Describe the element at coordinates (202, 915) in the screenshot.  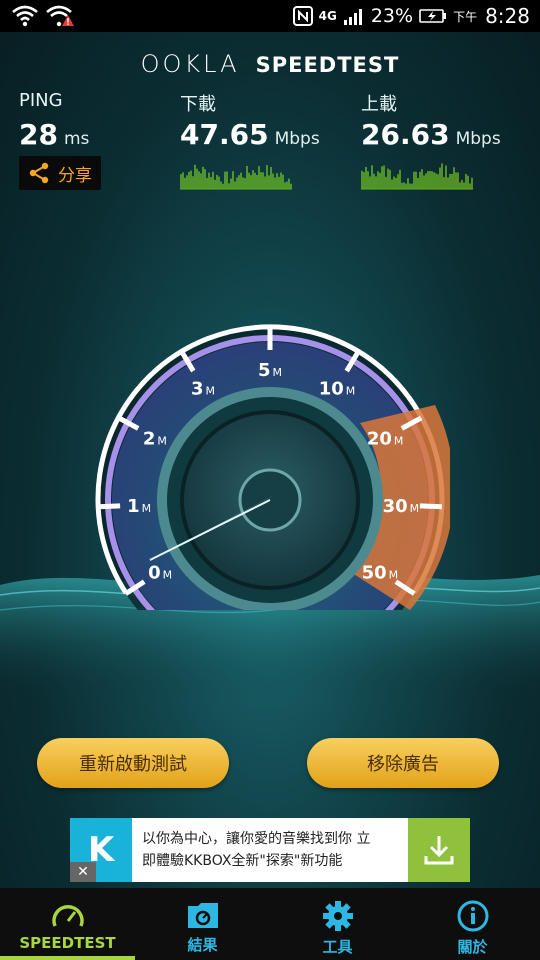
I see `results-folder-icon` at that location.